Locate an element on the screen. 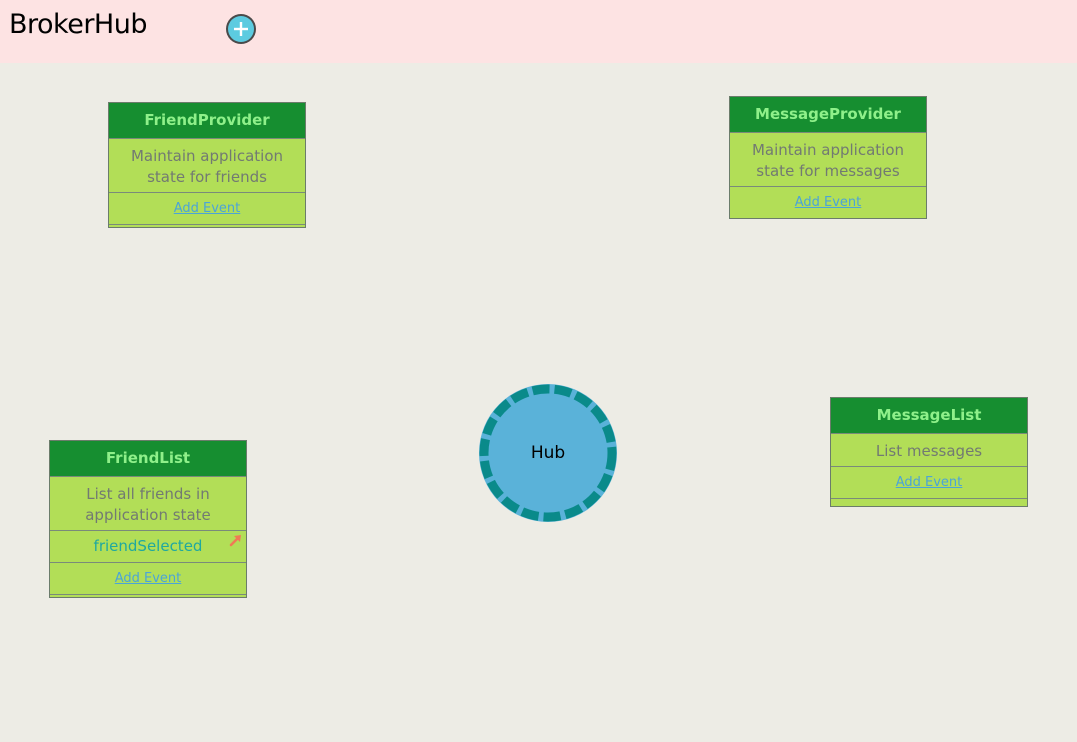 The height and width of the screenshot is (742, 1077). card-title: FriendList is located at coordinates (148, 459).